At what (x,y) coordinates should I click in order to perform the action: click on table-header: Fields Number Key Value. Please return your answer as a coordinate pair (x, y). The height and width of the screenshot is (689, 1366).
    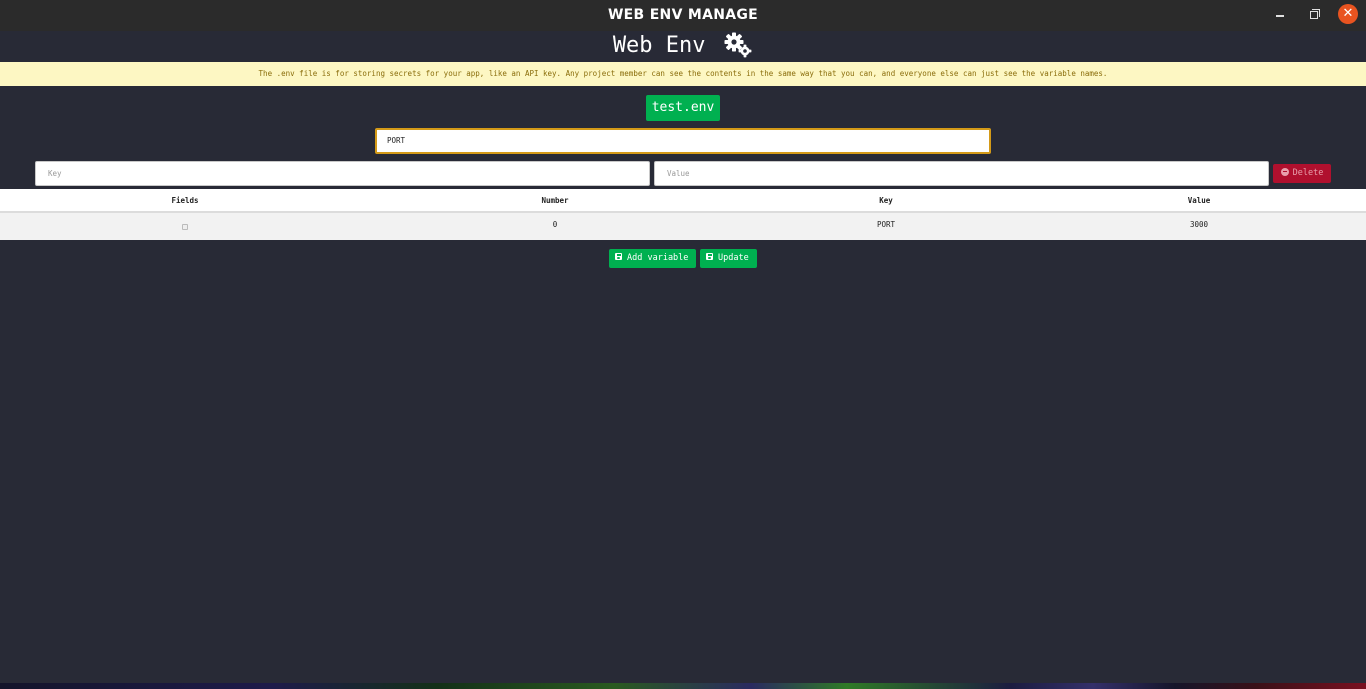
    Looking at the image, I should click on (683, 201).